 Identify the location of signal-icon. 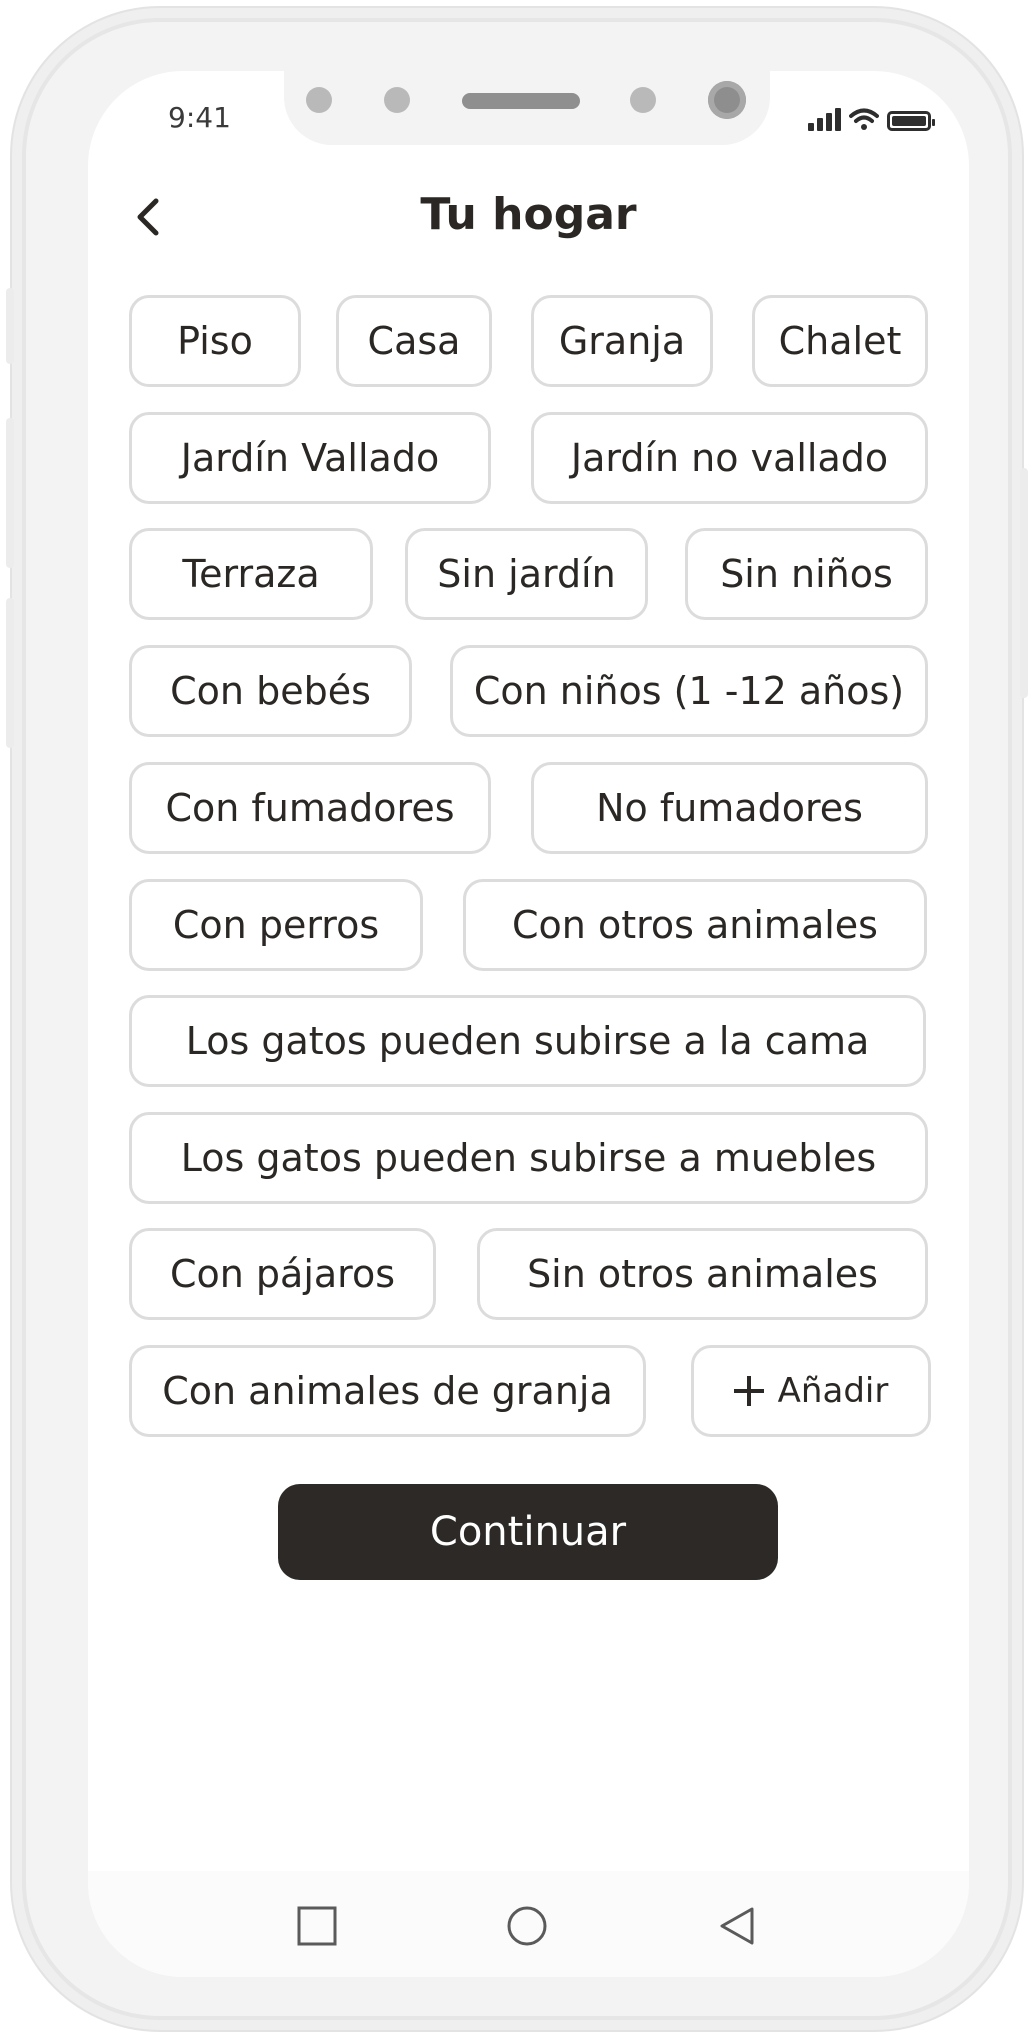
(824, 119).